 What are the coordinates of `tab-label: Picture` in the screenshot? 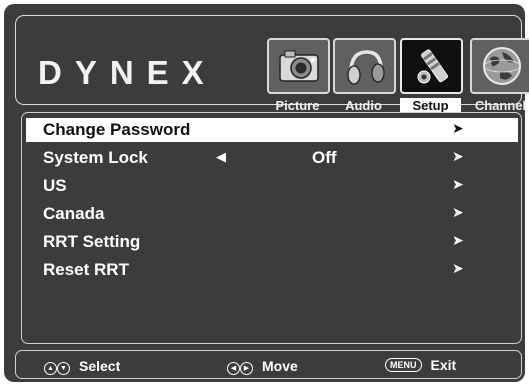 It's located at (297, 105).